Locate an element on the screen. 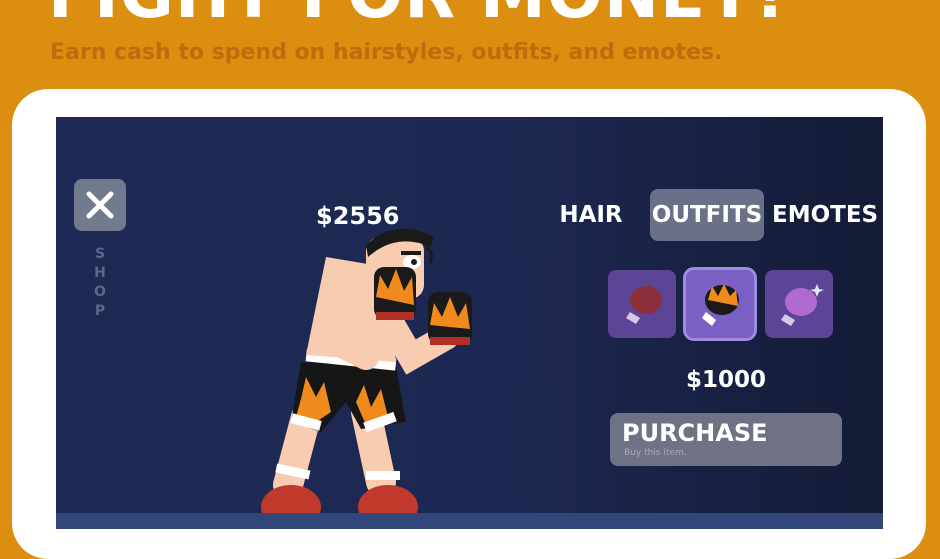 The image size is (940, 559). purchase-button: PURCHASE Buy this item. is located at coordinates (726, 439).